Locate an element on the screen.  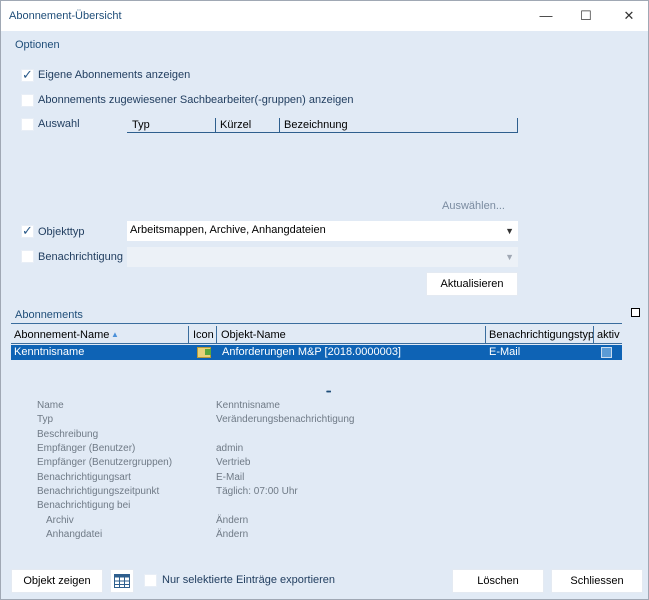
detail-value: Kenntnisname is located at coordinates (248, 405).